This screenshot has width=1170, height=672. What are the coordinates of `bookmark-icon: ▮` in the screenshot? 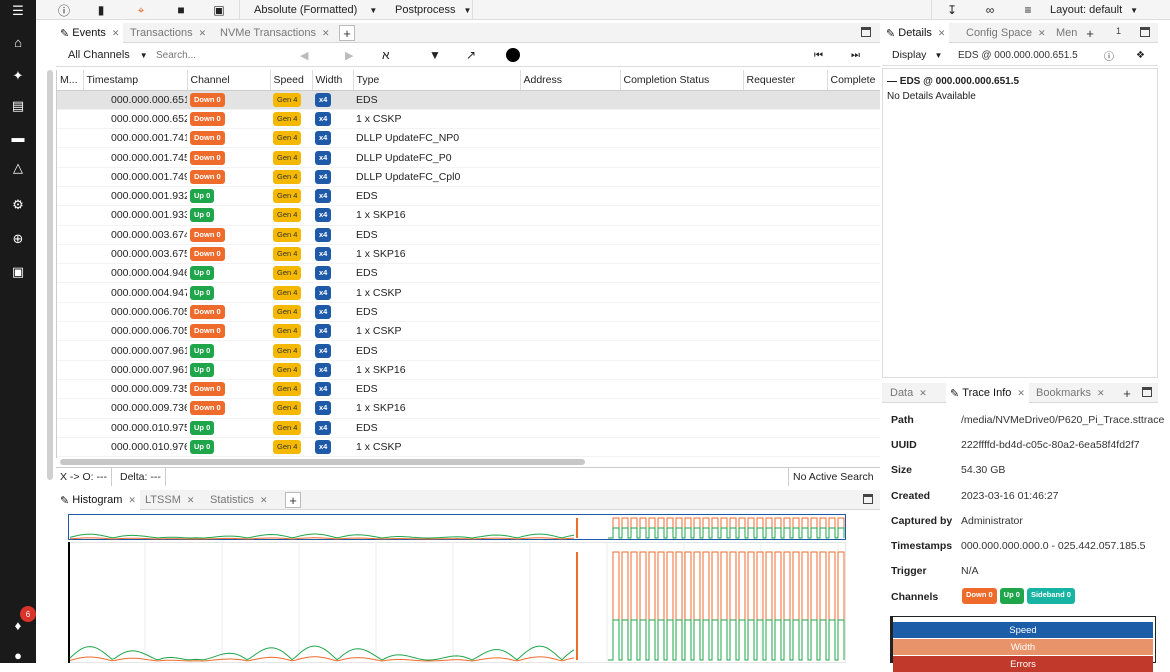 It's located at (101, 10).